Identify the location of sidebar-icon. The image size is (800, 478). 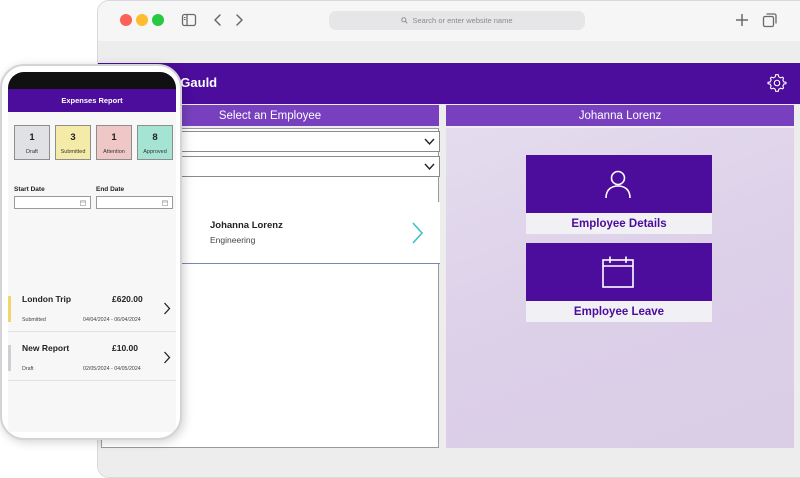
(189, 20).